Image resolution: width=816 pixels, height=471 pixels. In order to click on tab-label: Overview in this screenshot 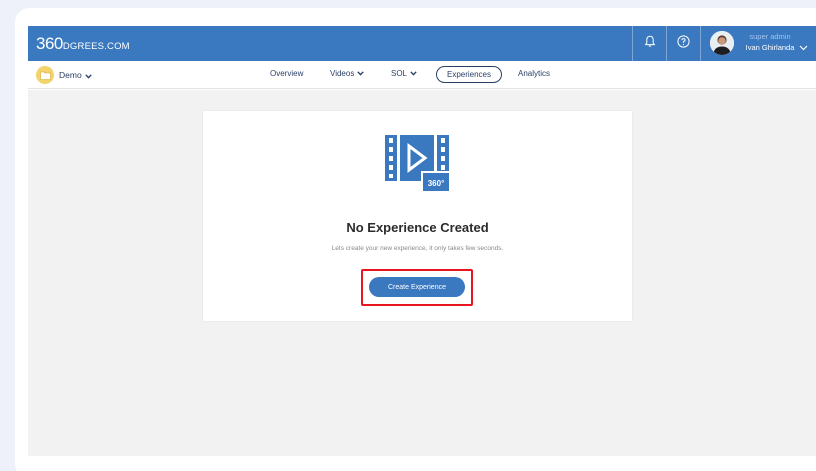, I will do `click(287, 73)`.